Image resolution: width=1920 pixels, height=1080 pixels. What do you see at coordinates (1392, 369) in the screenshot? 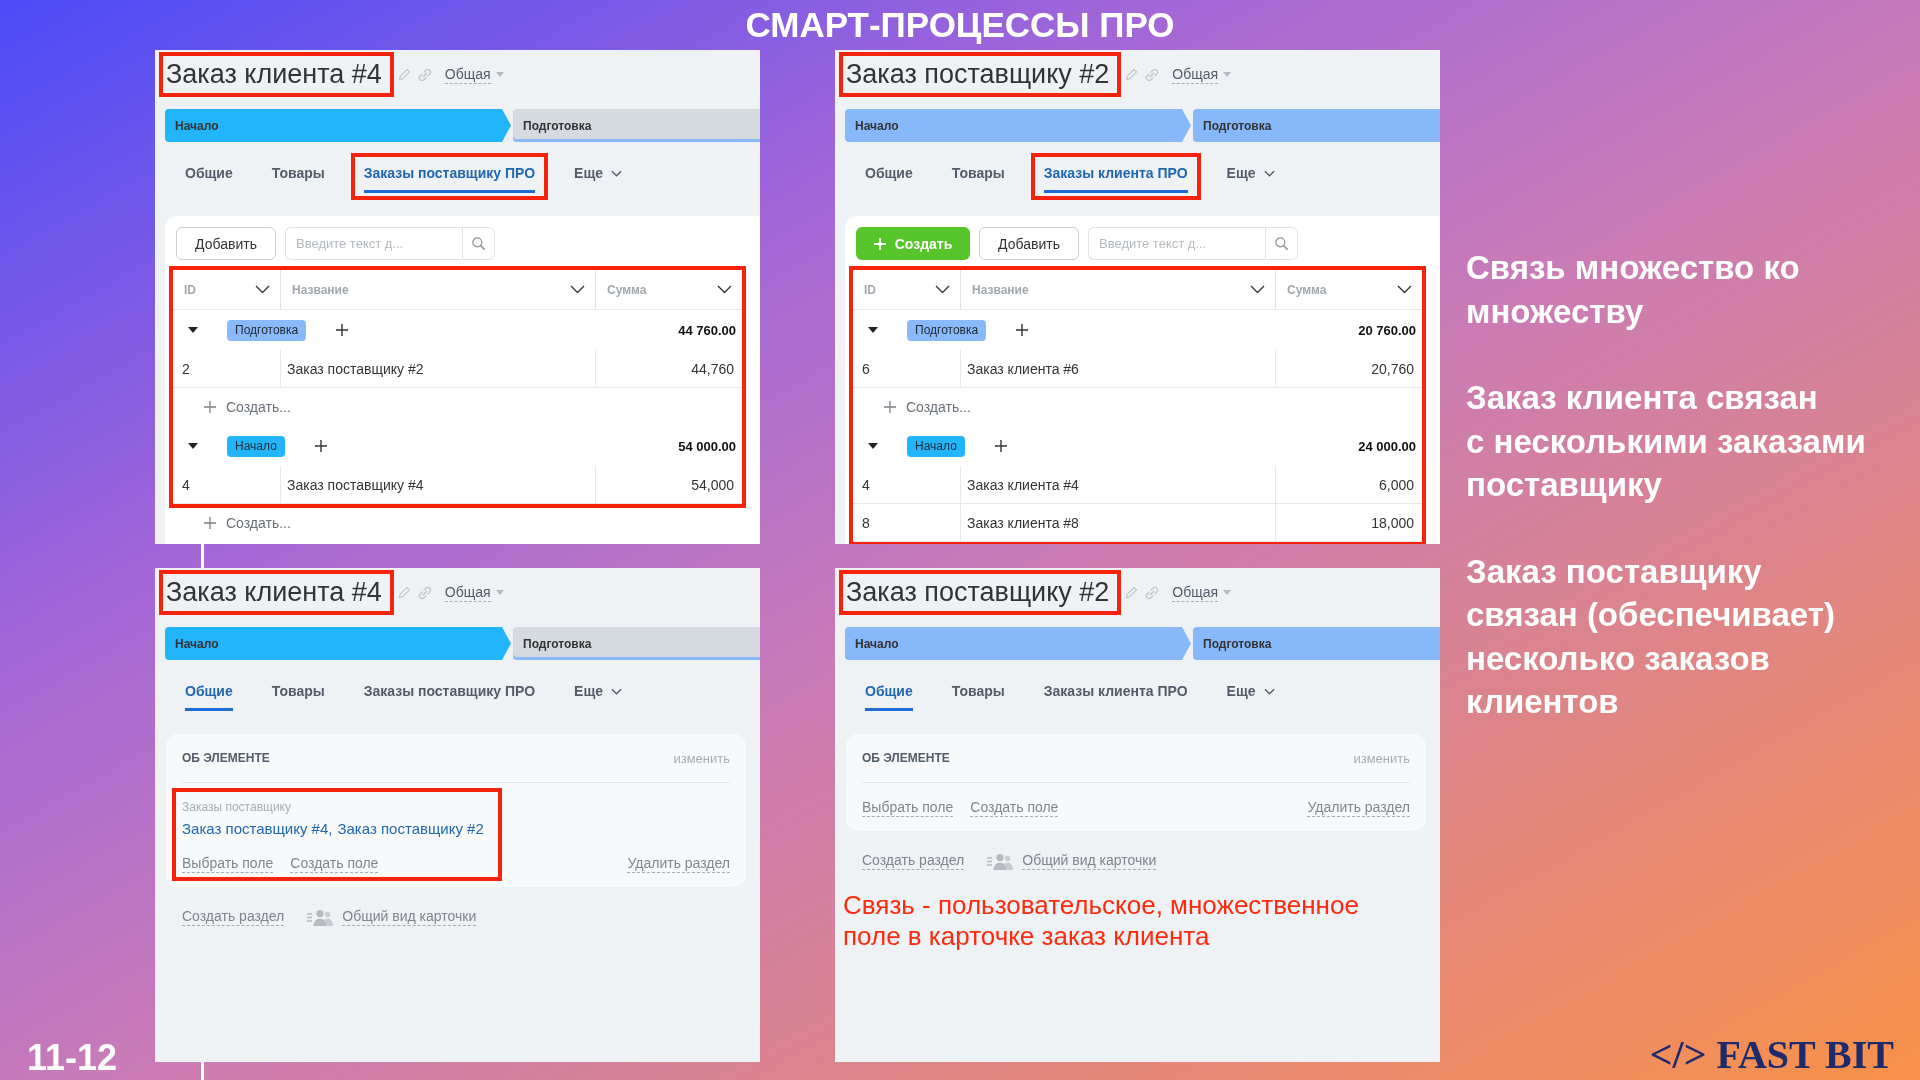
I see `table-cell-text: 20,760` at bounding box center [1392, 369].